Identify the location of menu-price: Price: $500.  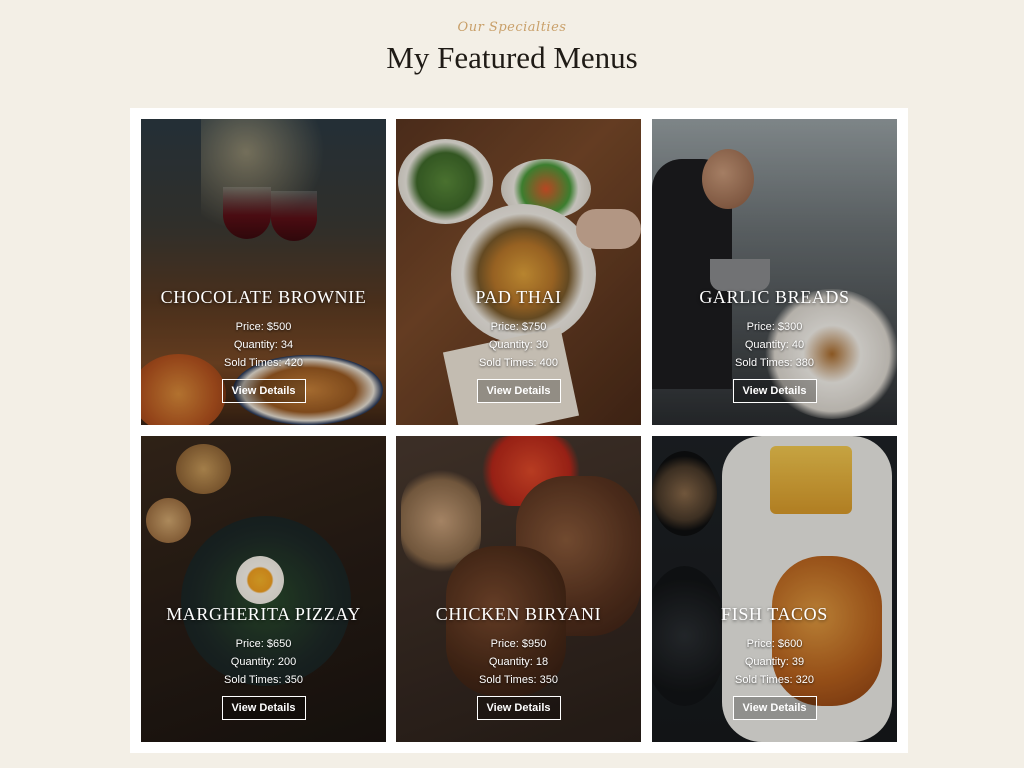
(263, 327).